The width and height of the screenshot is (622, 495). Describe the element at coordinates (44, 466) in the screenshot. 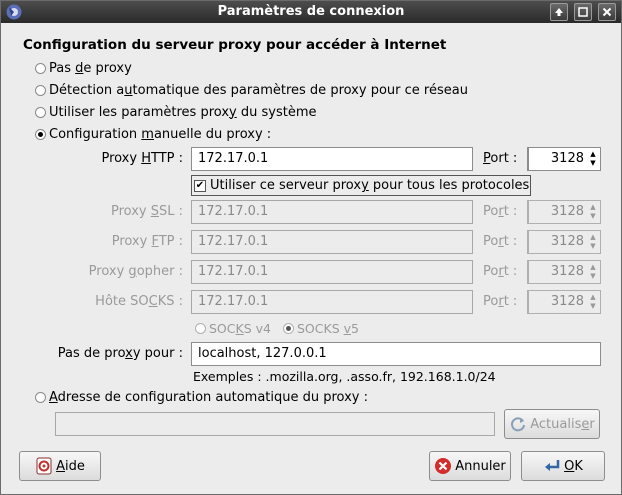

I see `help-icon` at that location.